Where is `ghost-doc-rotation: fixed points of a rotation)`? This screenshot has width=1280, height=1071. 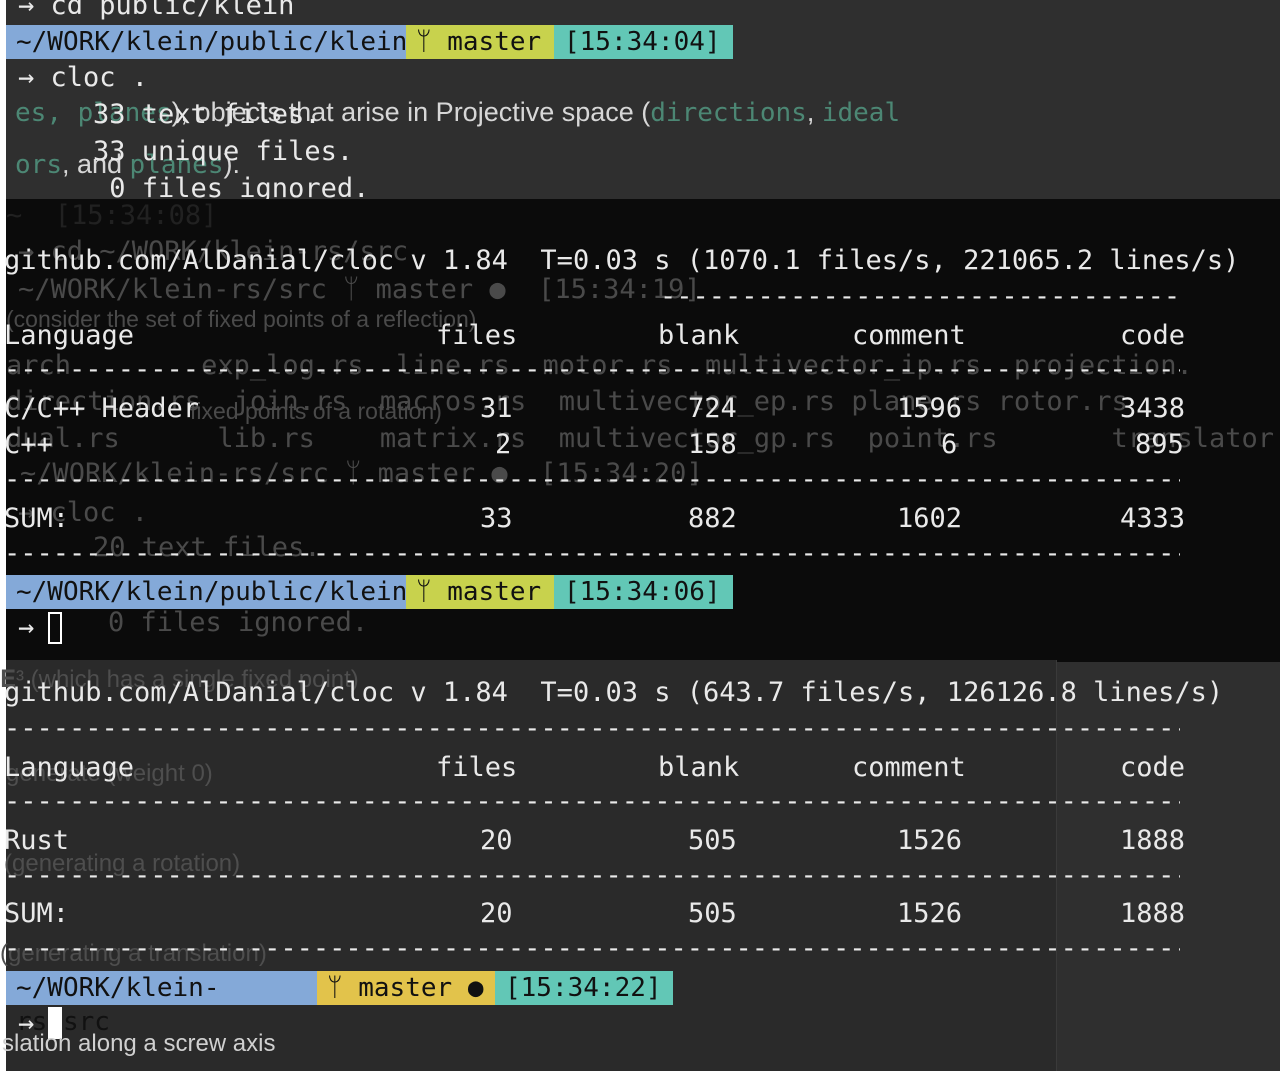
ghost-doc-rotation: fixed points of a rotation) is located at coordinates (316, 411).